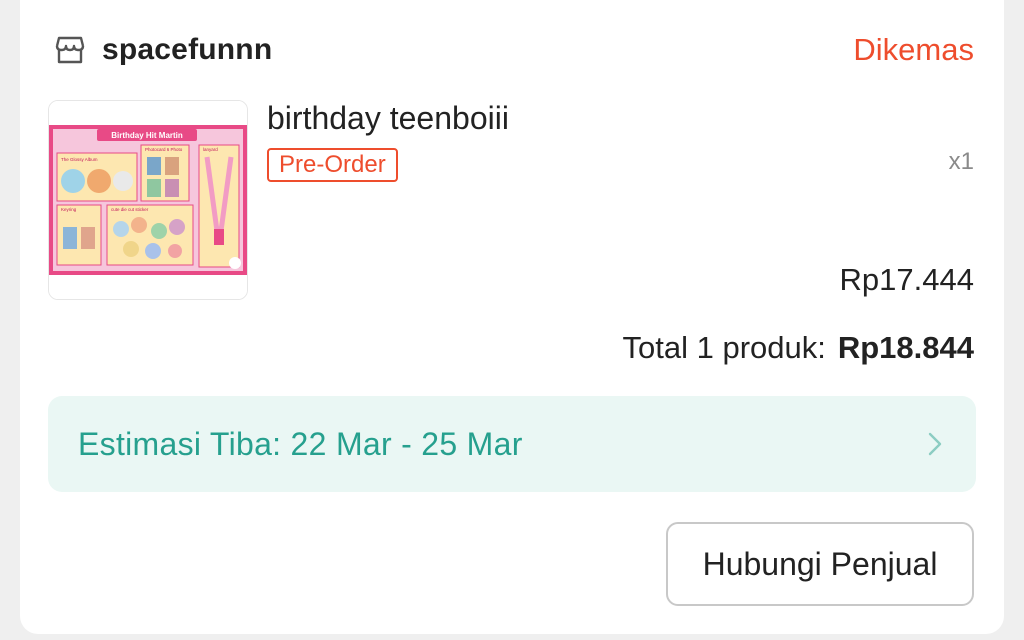  I want to click on product-quantity: x1, so click(961, 161).